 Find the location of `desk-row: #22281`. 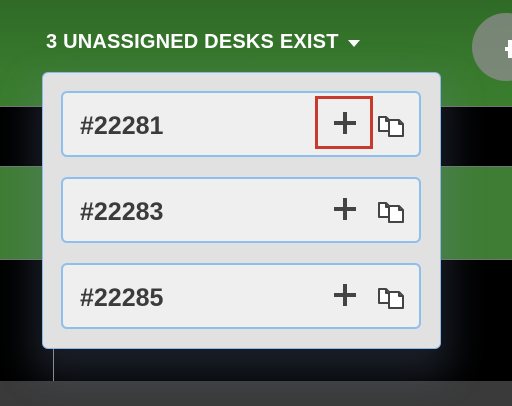

desk-row: #22281 is located at coordinates (241, 124).